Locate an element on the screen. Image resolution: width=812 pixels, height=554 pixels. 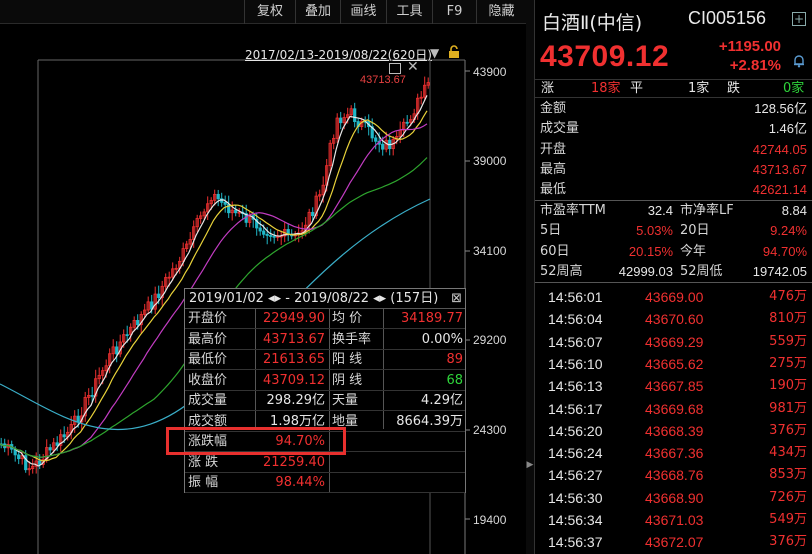
metric-value: 19742.05 is located at coordinates (779, 271).